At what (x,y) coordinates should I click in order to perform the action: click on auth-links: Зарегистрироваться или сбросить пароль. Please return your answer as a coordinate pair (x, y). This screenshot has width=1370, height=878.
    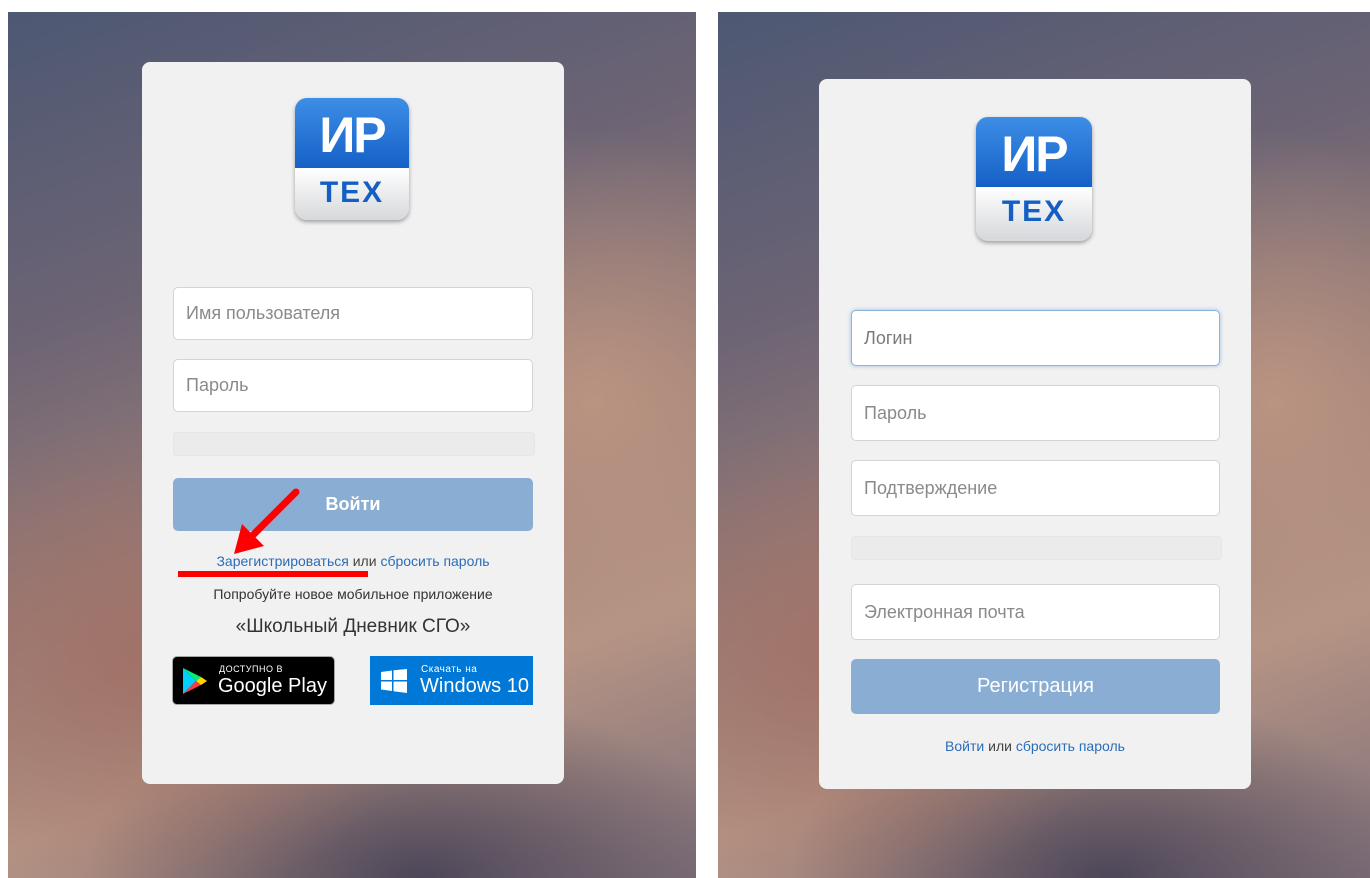
    Looking at the image, I should click on (353, 561).